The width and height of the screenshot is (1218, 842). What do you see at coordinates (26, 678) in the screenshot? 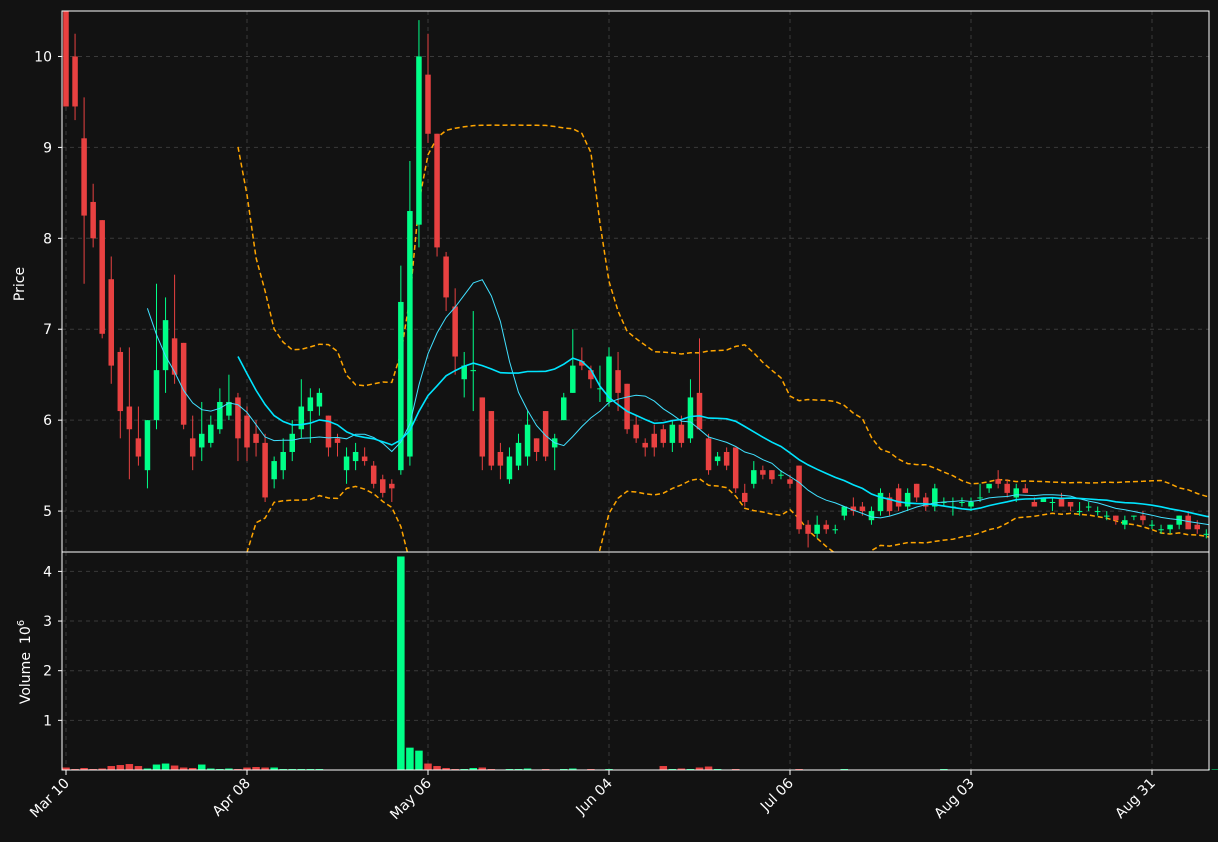
I see `volume-axis-label-text: Volume` at bounding box center [26, 678].